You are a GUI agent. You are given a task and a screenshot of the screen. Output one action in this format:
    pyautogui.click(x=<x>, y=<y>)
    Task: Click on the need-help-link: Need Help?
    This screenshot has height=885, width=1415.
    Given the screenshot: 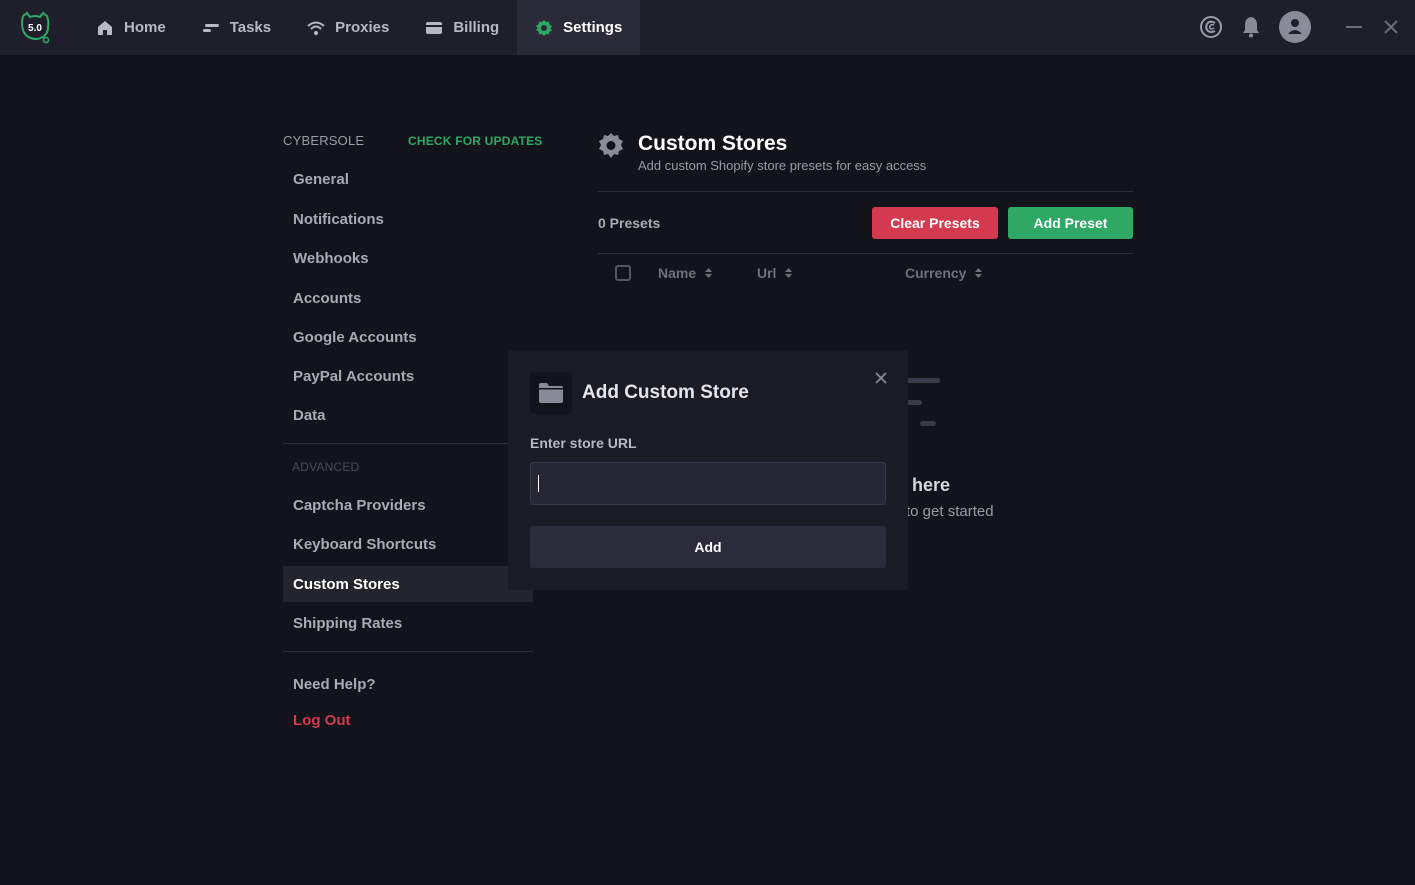 What is the action you would take?
    pyautogui.click(x=408, y=684)
    